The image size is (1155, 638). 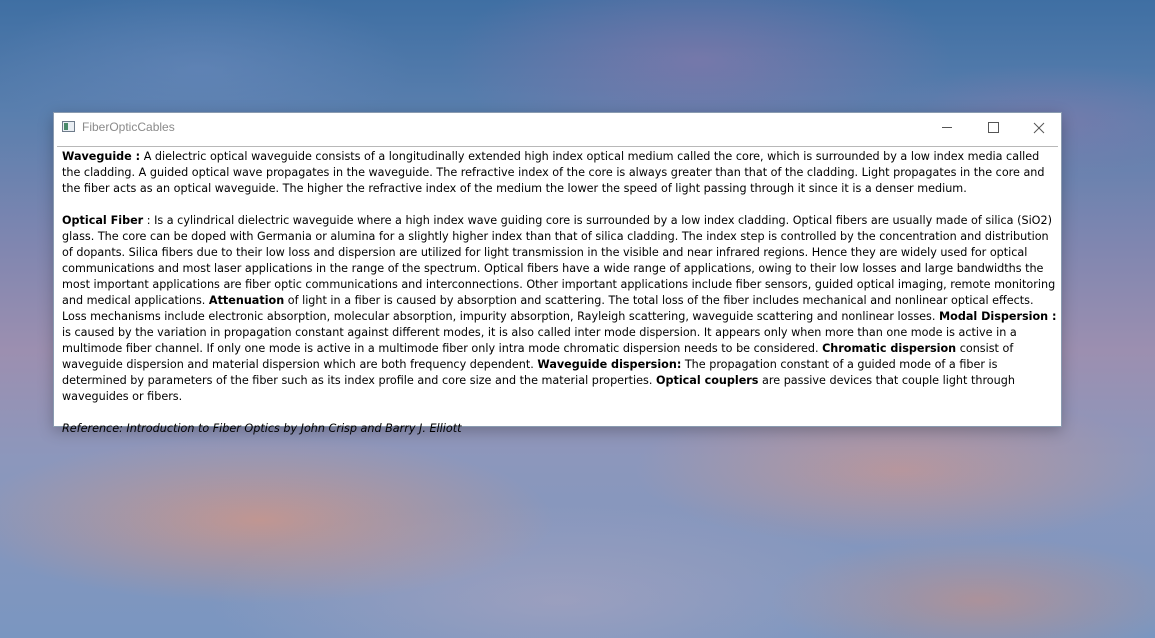 I want to click on title-divider, so click(x=557, y=146).